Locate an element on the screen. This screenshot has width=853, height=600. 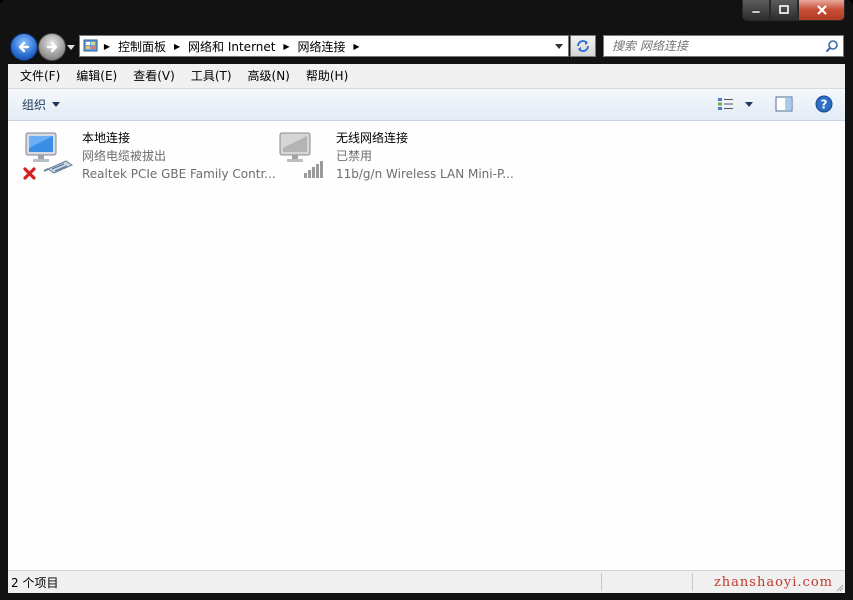
minimize-icon is located at coordinates (756, 12).